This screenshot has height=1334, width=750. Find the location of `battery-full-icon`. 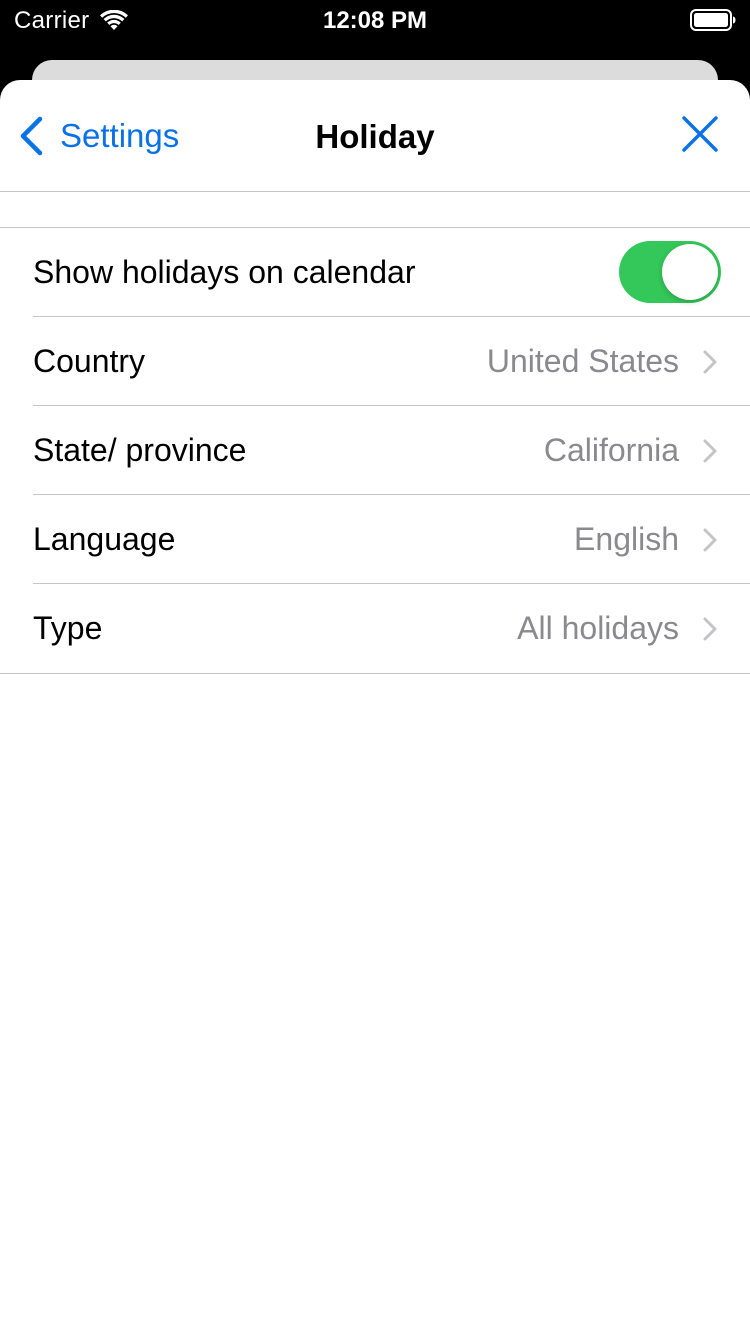

battery-full-icon is located at coordinates (713, 20).